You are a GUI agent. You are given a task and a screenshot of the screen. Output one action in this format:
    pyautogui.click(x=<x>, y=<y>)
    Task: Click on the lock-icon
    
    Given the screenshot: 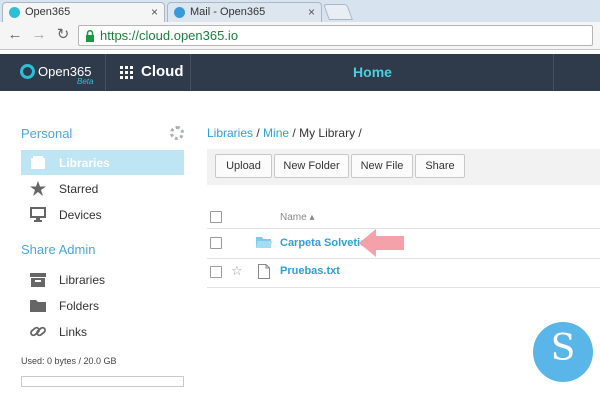 What is the action you would take?
    pyautogui.click(x=90, y=36)
    